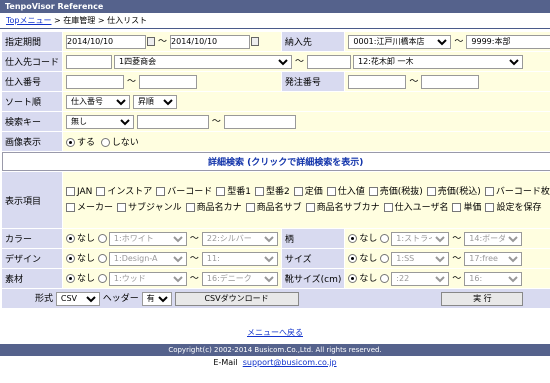 This screenshot has width=550, height=383. What do you see at coordinates (482, 298) in the screenshot?
I see `run-button: 実 行` at bounding box center [482, 298].